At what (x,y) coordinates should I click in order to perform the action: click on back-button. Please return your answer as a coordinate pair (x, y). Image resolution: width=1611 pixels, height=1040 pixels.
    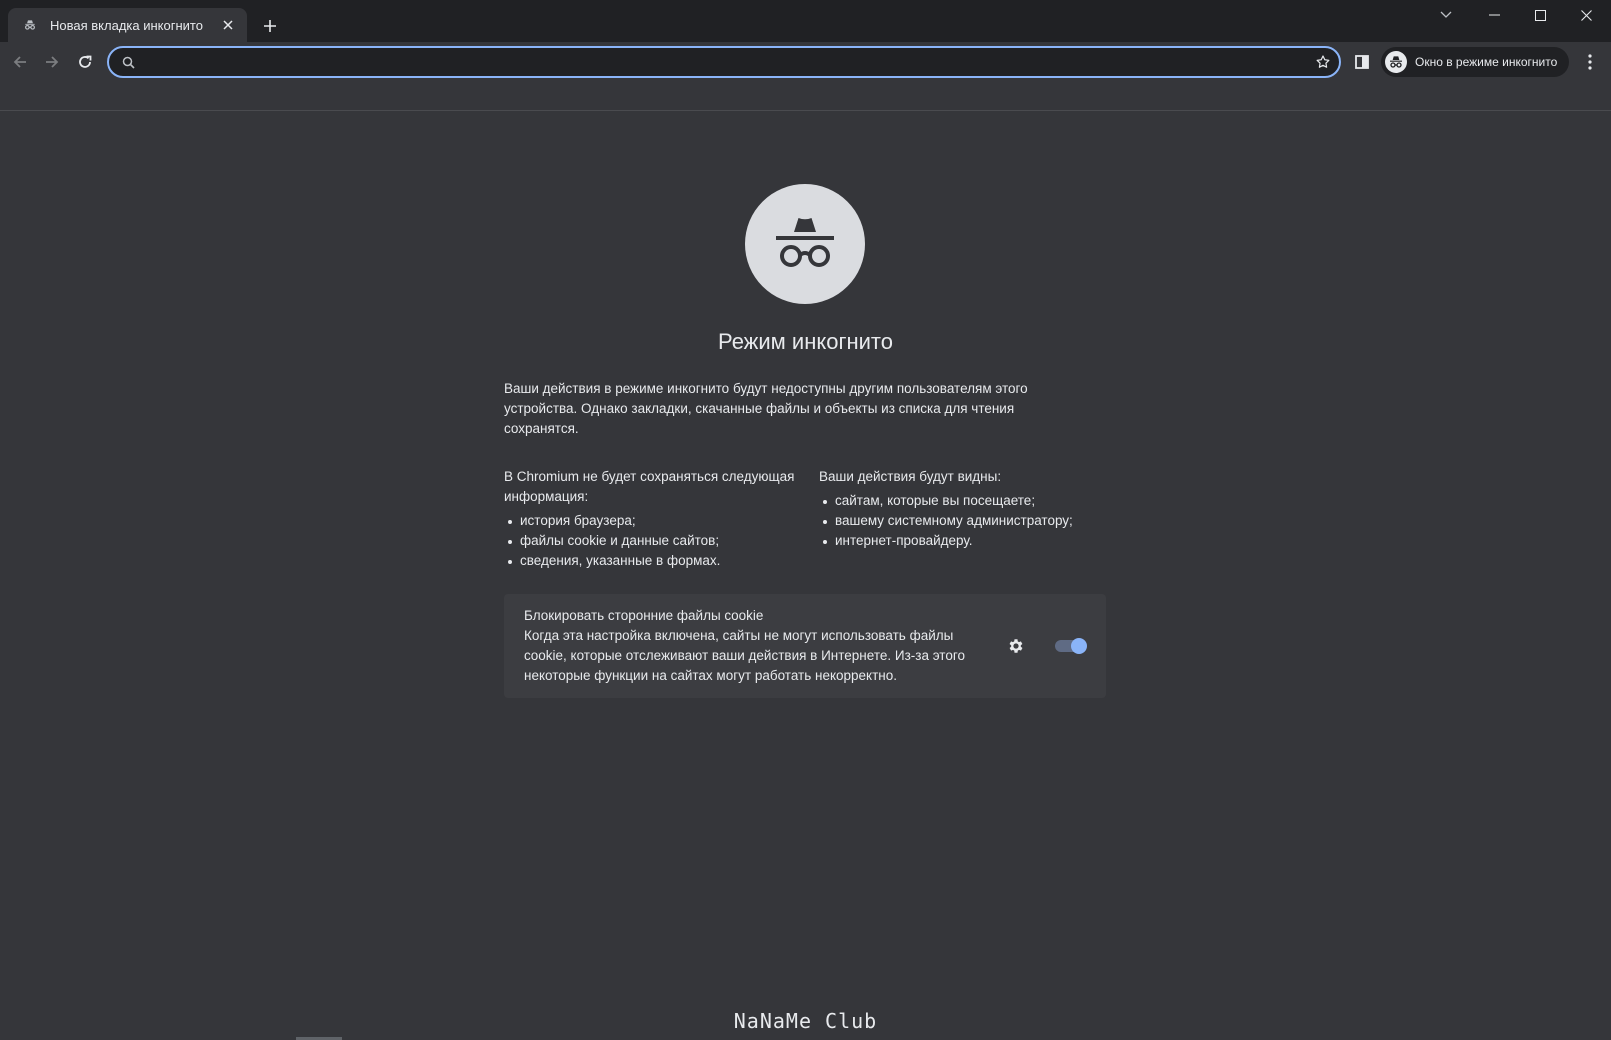
    Looking at the image, I should click on (20, 62).